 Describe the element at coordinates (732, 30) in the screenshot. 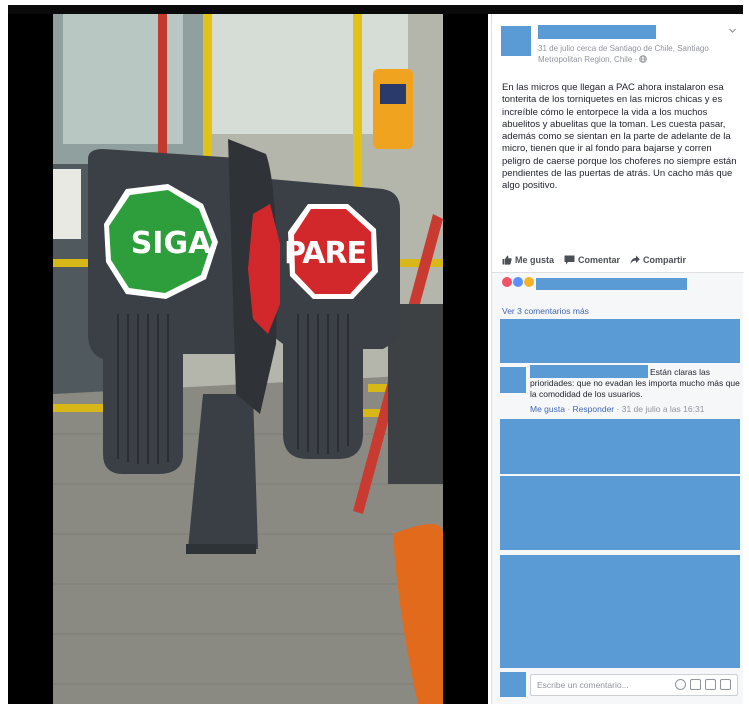

I see `chevron-down-icon` at that location.